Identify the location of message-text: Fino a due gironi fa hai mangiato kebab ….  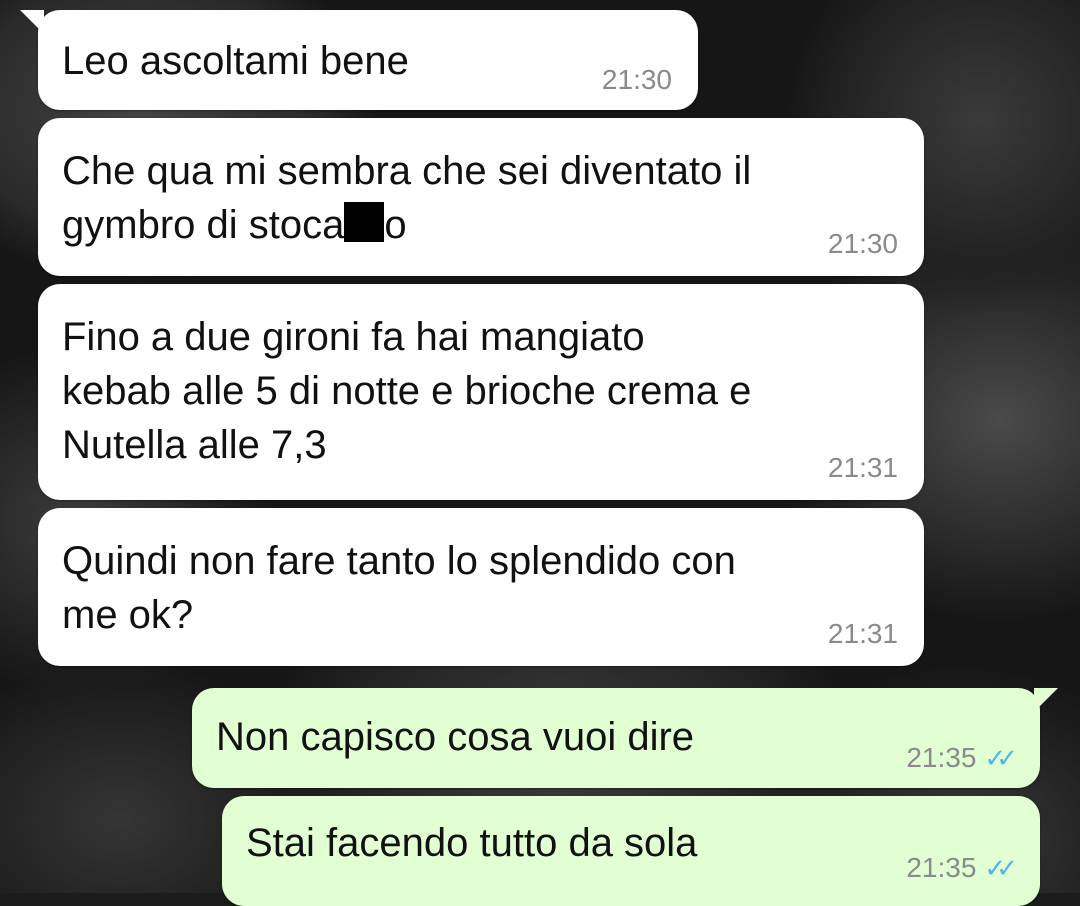
(407, 391).